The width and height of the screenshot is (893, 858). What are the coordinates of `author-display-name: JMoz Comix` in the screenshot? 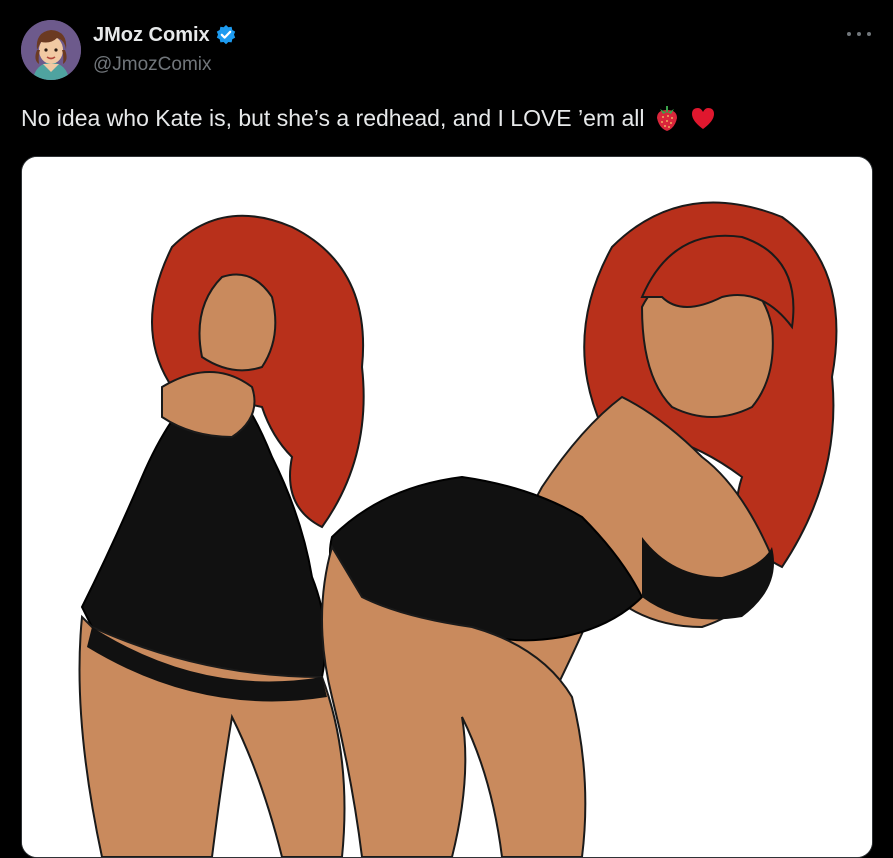 It's located at (151, 35).